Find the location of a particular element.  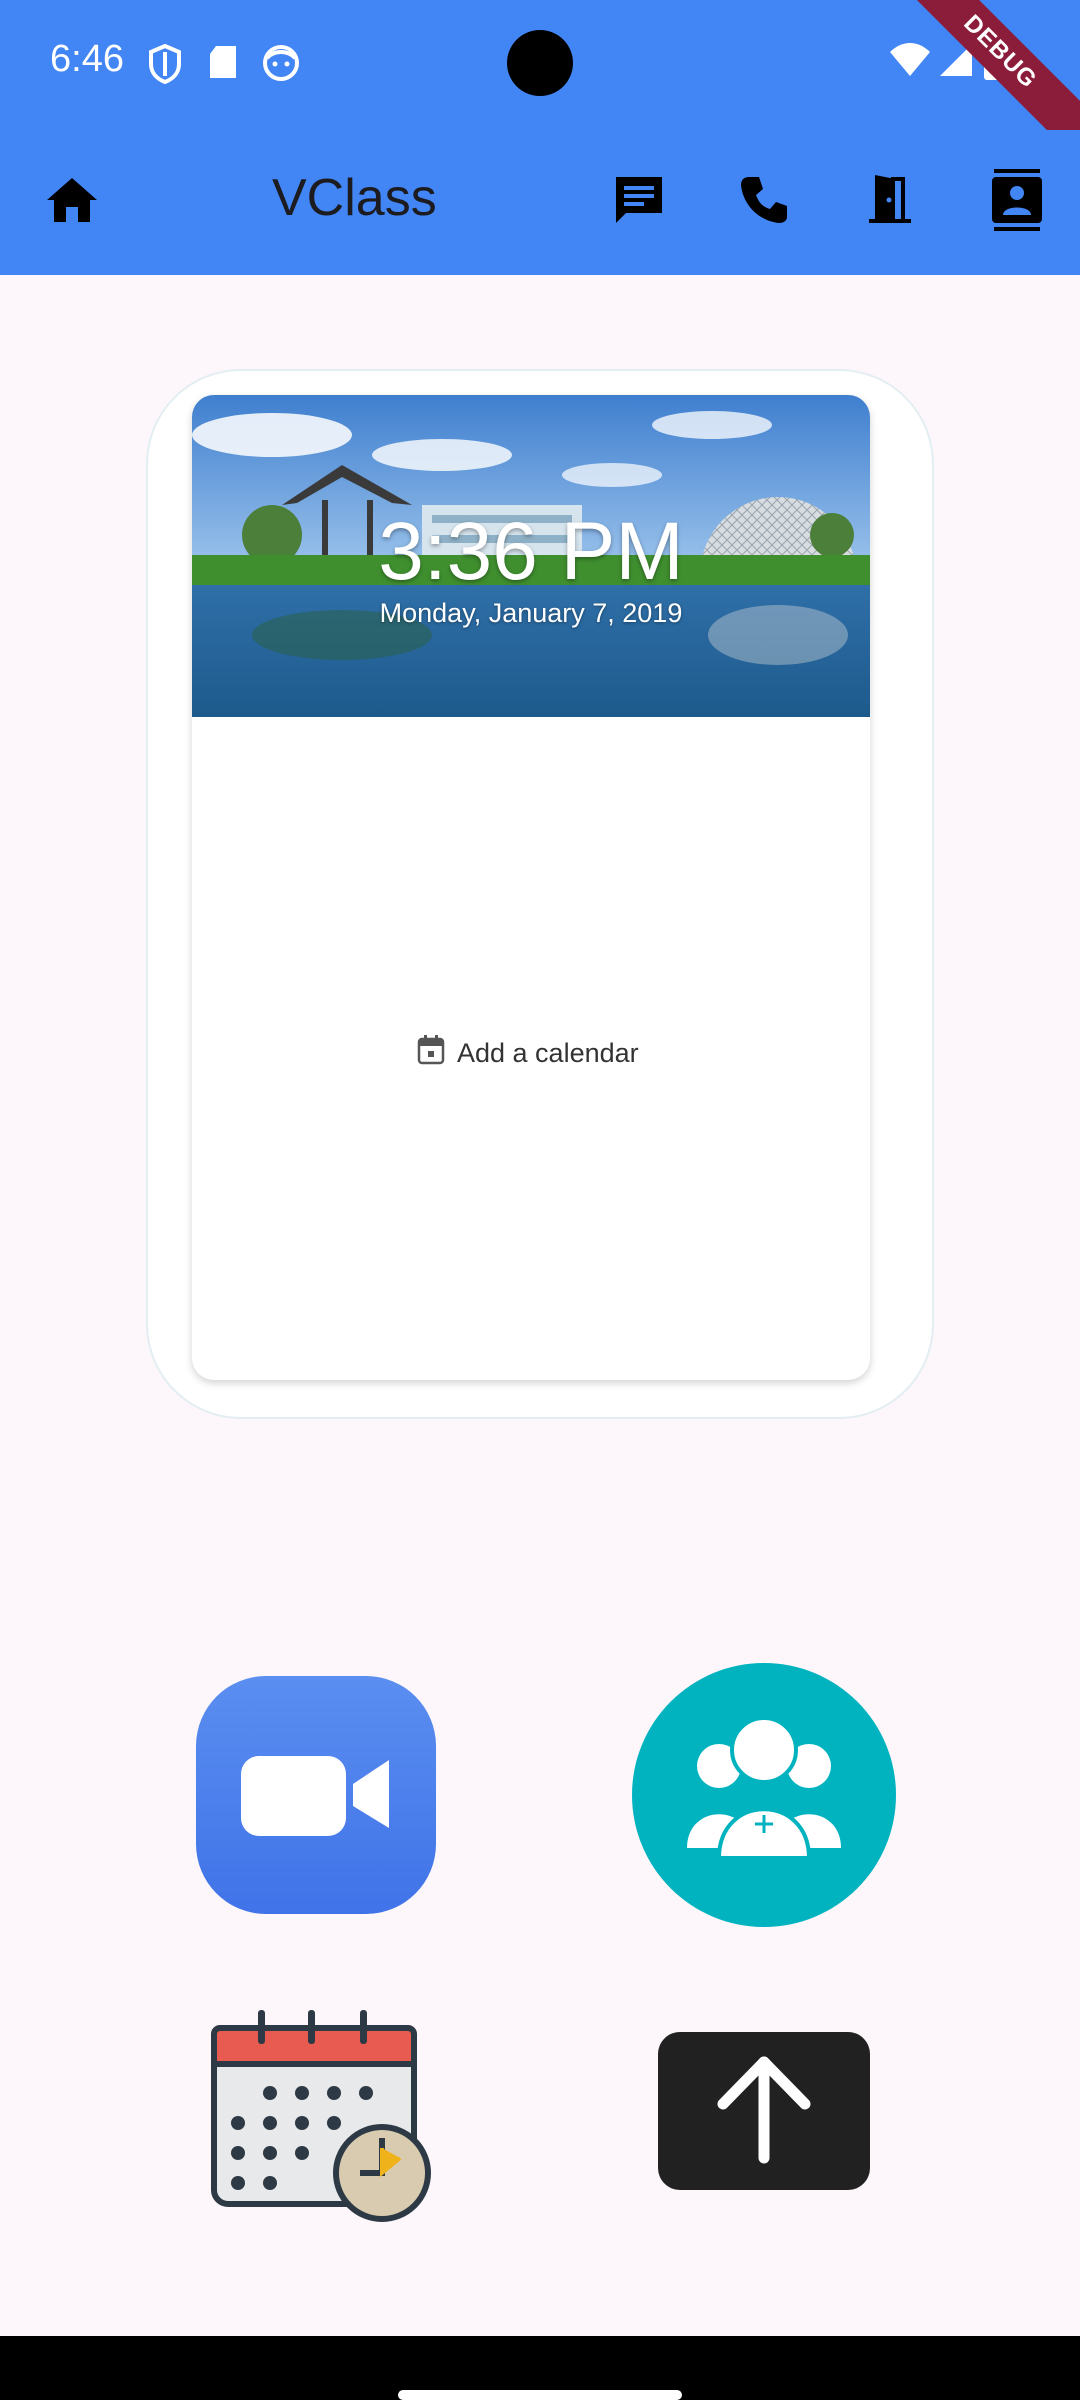

calendar-icon is located at coordinates (431, 1053).